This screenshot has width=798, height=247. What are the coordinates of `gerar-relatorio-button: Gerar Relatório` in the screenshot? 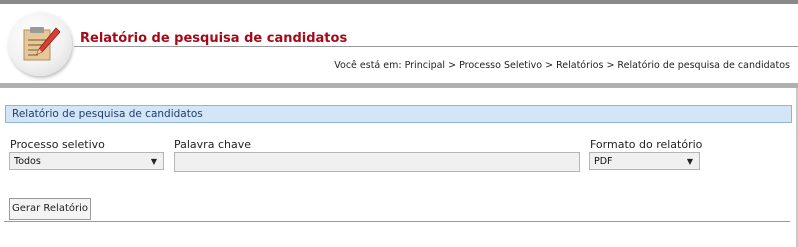 It's located at (50, 209).